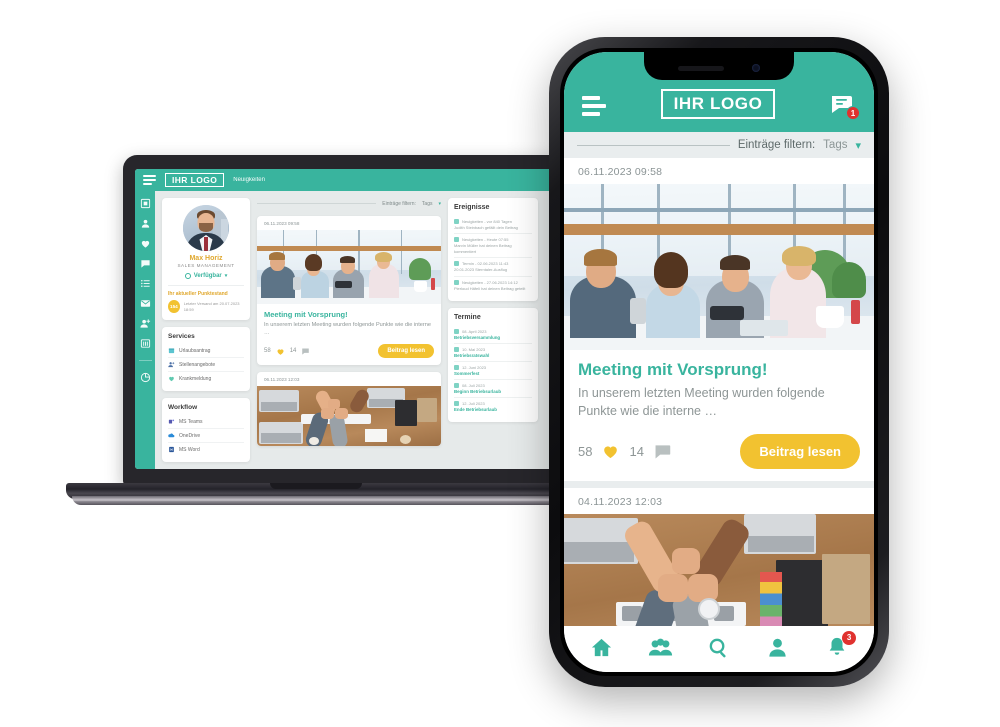 This screenshot has height=727, width=1000. What do you see at coordinates (206, 350) in the screenshot?
I see `service-item-urlaubsantrag: Urlaubsantrag` at bounding box center [206, 350].